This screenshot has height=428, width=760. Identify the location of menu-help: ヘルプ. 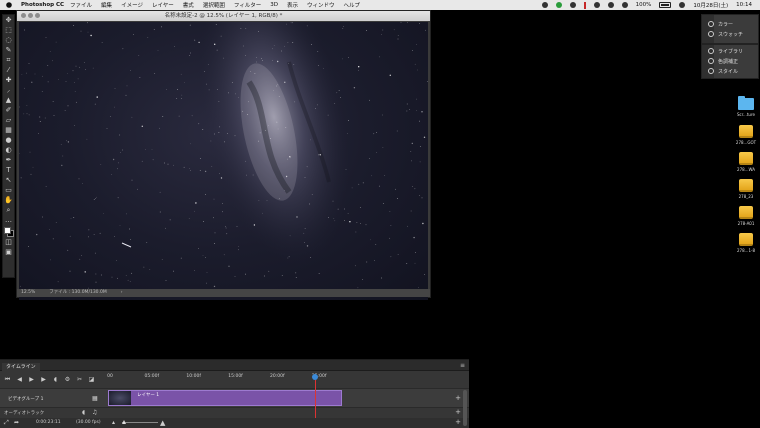
(351, 5).